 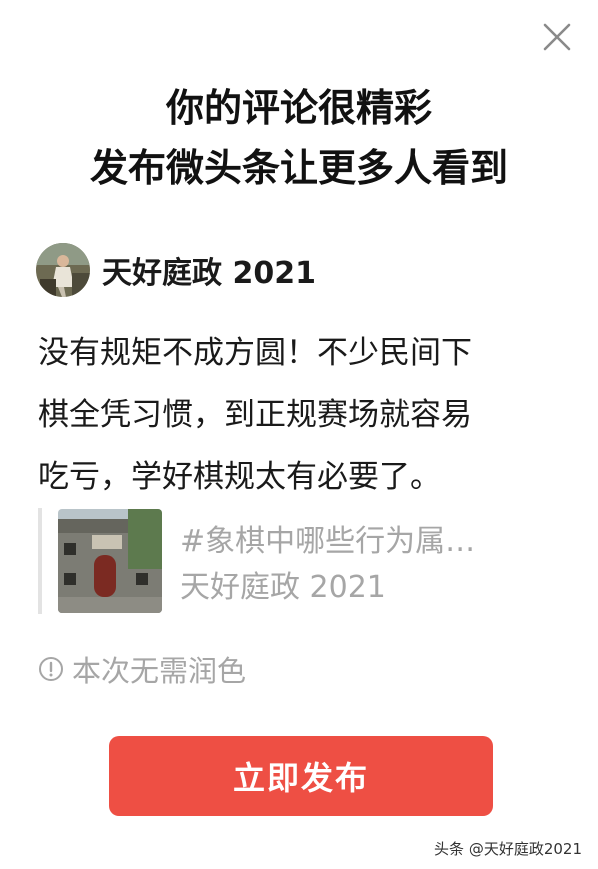 I want to click on watermark: 头条 @天好庭政2021, so click(x=508, y=849).